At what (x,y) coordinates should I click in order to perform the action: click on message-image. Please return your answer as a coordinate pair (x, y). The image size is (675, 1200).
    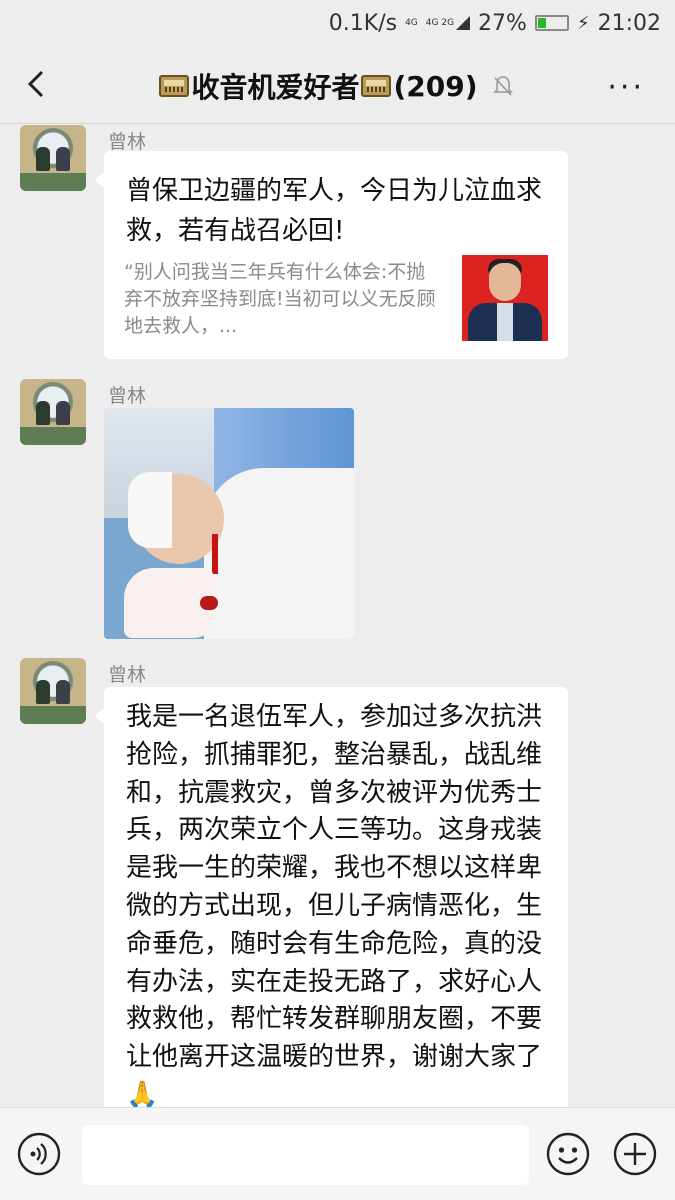
    Looking at the image, I should click on (229, 523).